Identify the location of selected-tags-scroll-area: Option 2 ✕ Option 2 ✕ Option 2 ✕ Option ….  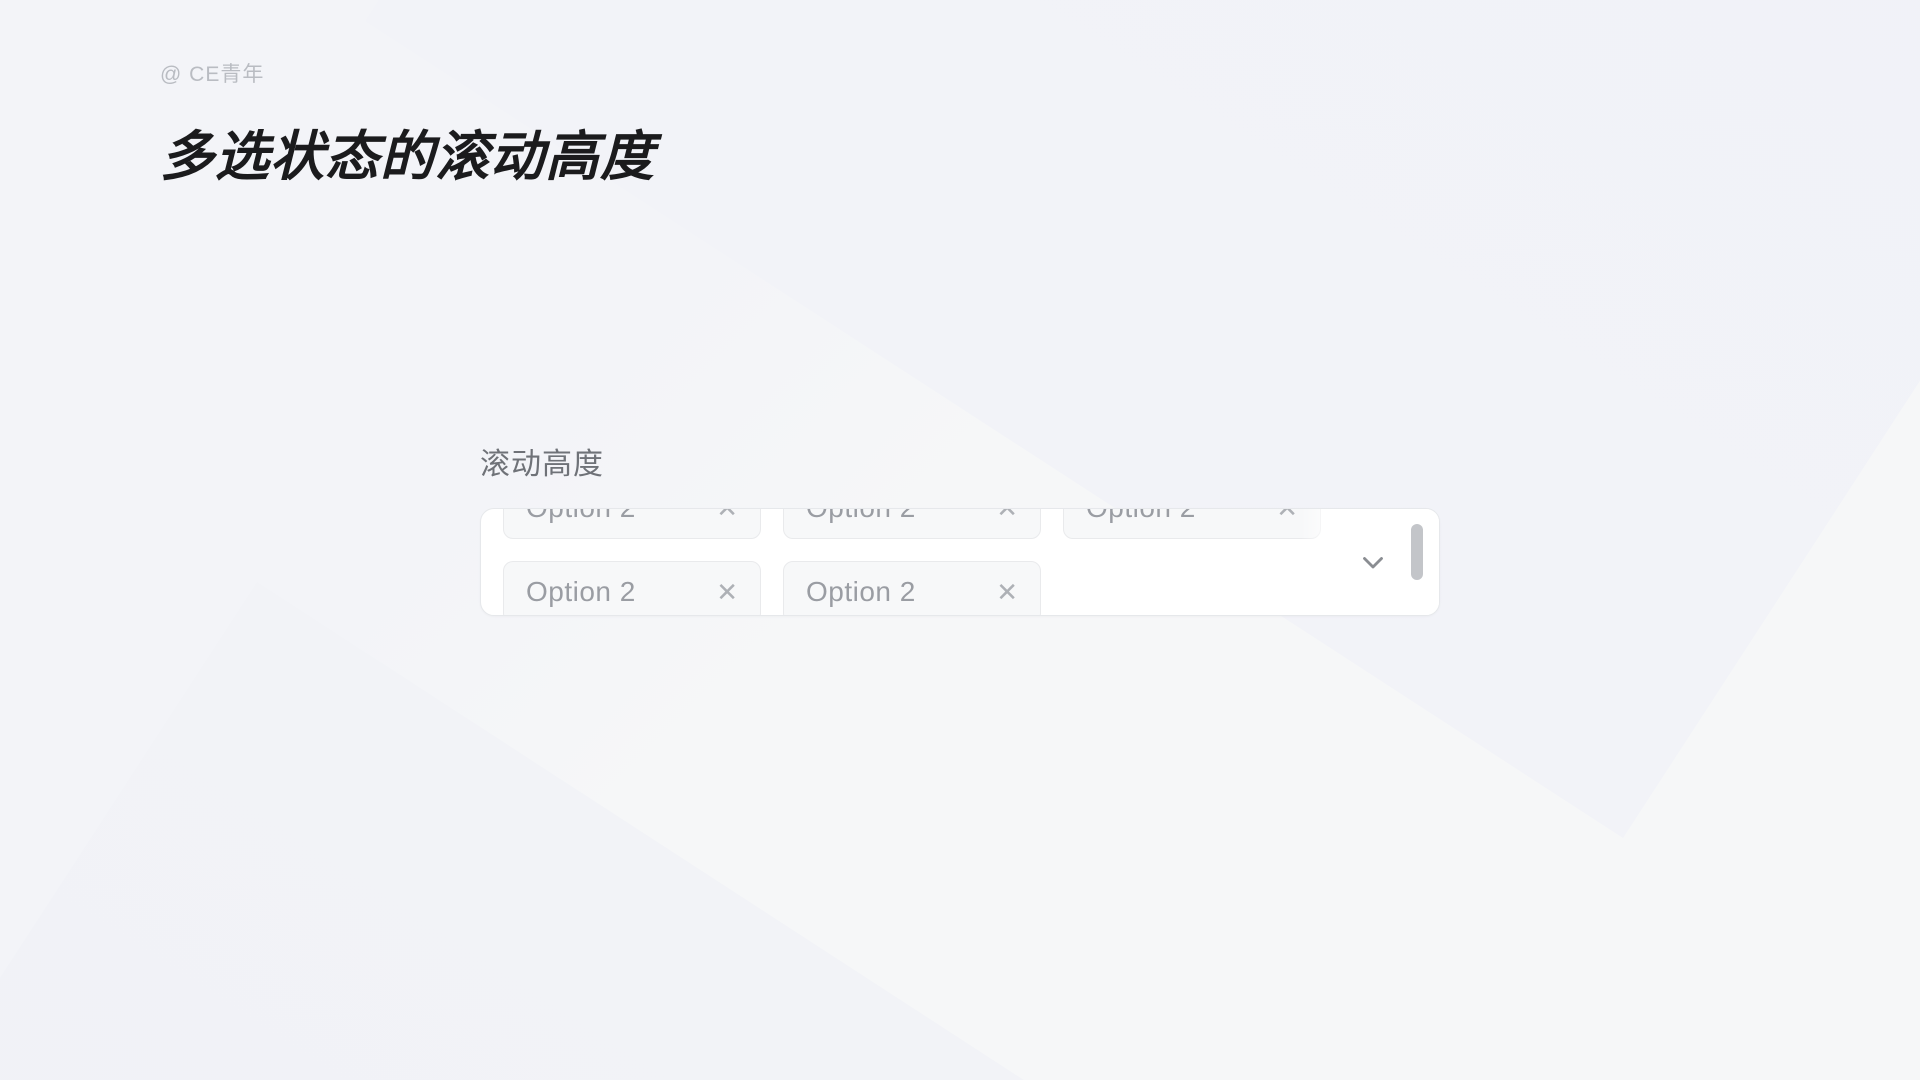
(960, 562).